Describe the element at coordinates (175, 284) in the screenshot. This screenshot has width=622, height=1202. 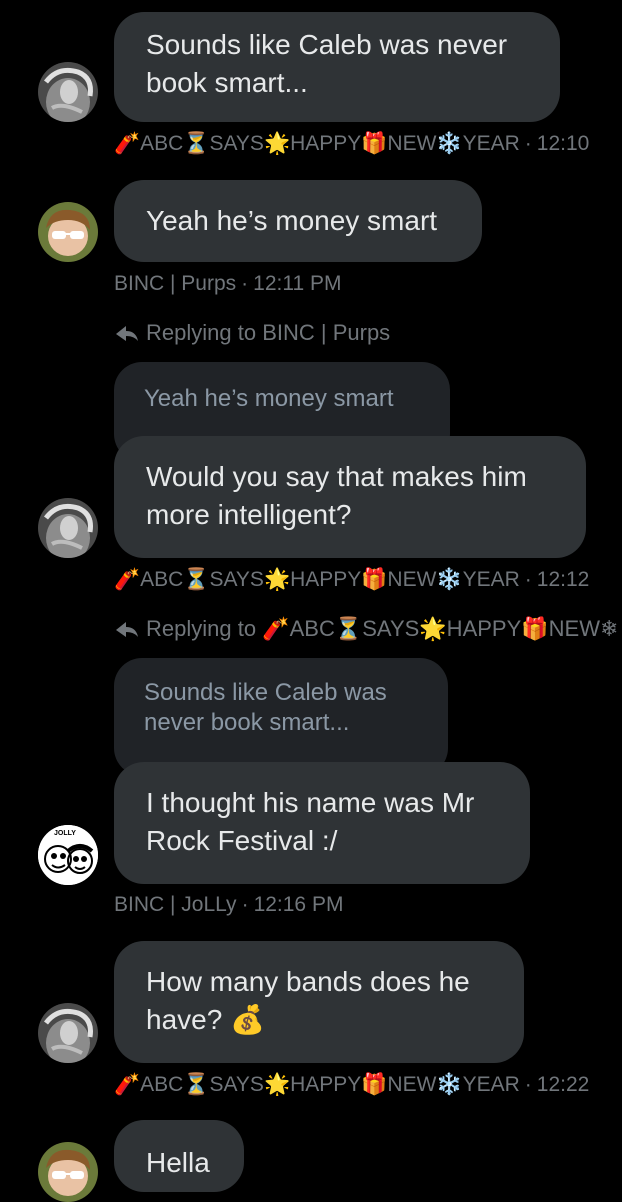
I see `sender-name: BINC | Purps` at that location.